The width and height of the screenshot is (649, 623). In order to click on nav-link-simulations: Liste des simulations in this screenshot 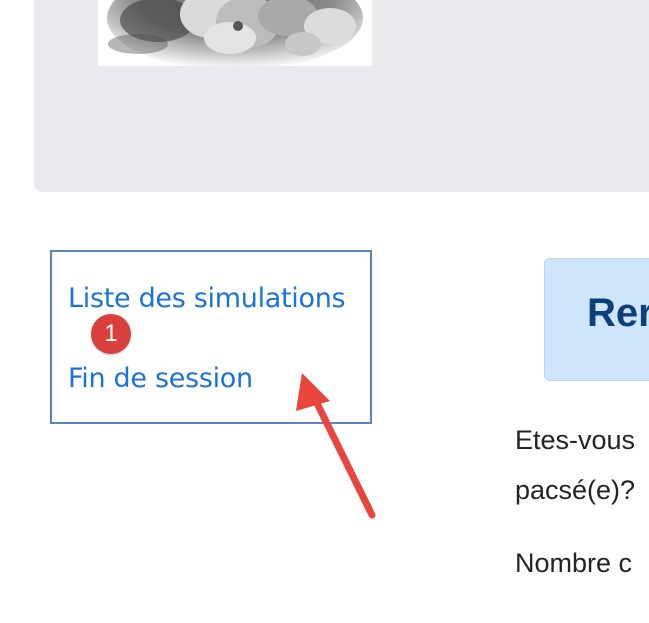, I will do `click(207, 298)`.